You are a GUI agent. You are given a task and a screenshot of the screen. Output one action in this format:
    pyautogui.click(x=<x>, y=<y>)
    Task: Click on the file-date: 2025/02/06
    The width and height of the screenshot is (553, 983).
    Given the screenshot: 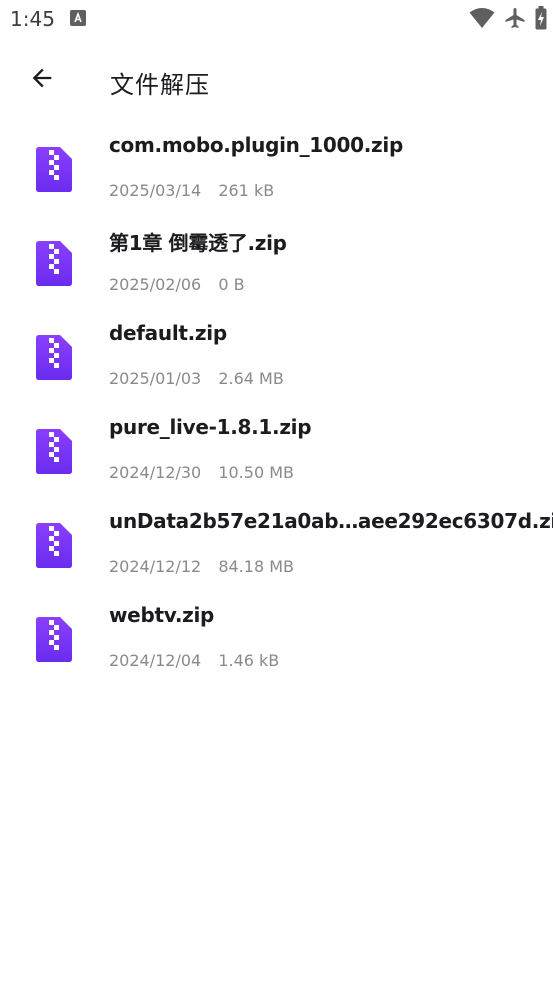 What is the action you would take?
    pyautogui.click(x=155, y=284)
    